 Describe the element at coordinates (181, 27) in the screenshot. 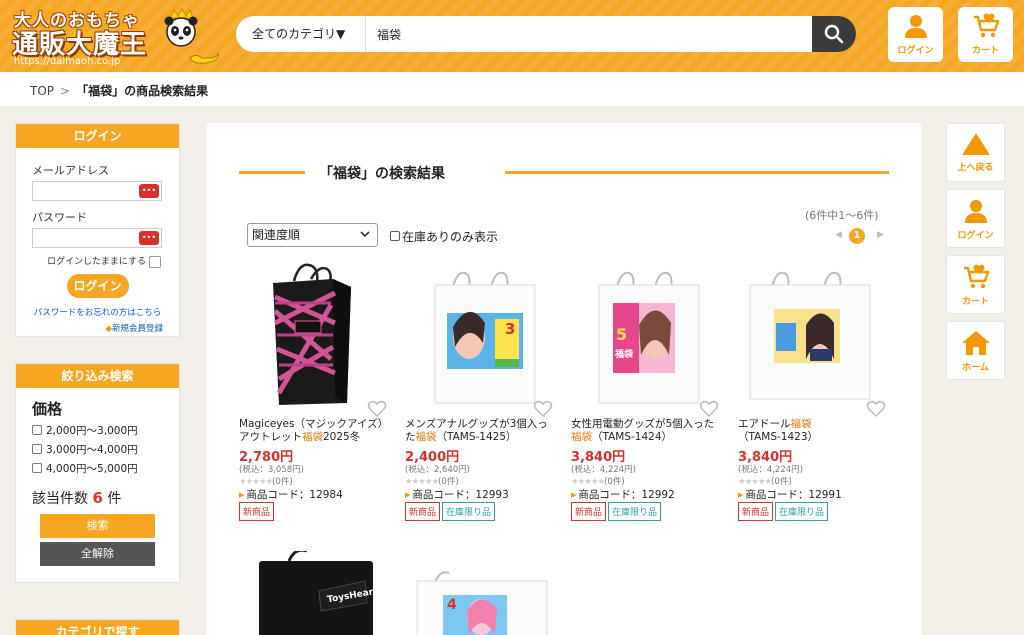

I see `panda-mascot-icon` at that location.